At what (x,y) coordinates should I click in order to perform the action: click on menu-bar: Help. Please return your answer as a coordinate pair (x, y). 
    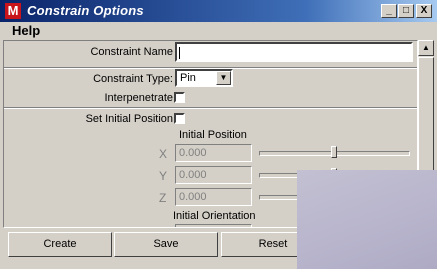
    Looking at the image, I should click on (218, 31).